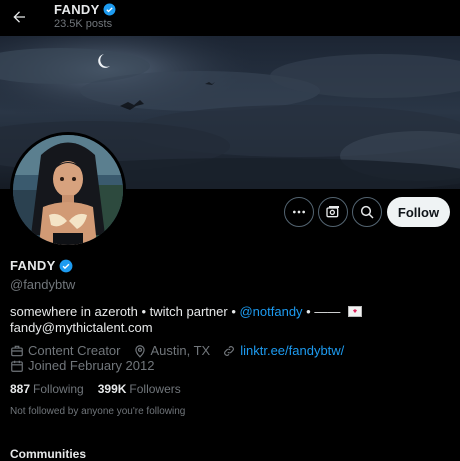  What do you see at coordinates (270, 311) in the screenshot?
I see `bio-mention-link: @notfandy` at bounding box center [270, 311].